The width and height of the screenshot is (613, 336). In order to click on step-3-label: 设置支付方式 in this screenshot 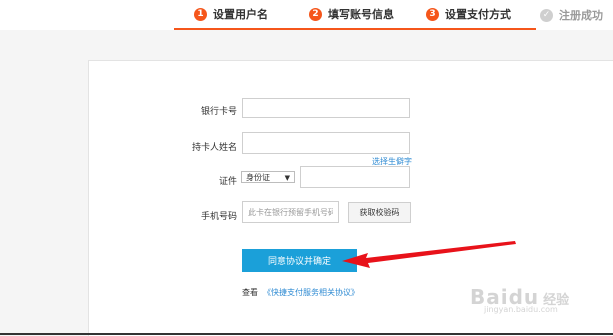, I will do `click(478, 14)`.